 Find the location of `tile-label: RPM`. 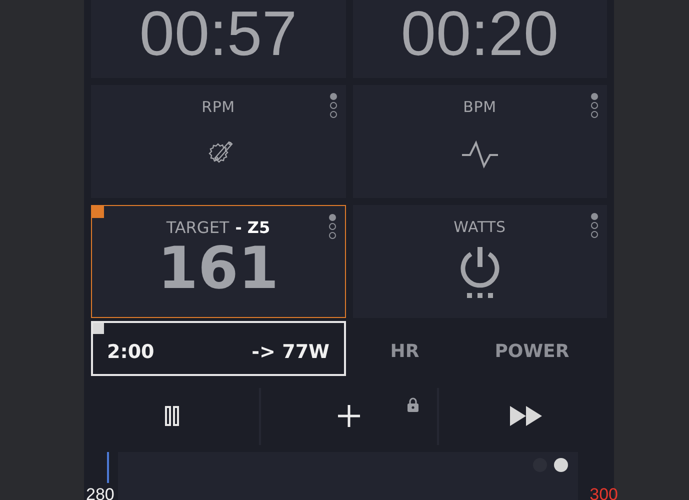

tile-label: RPM is located at coordinates (218, 107).